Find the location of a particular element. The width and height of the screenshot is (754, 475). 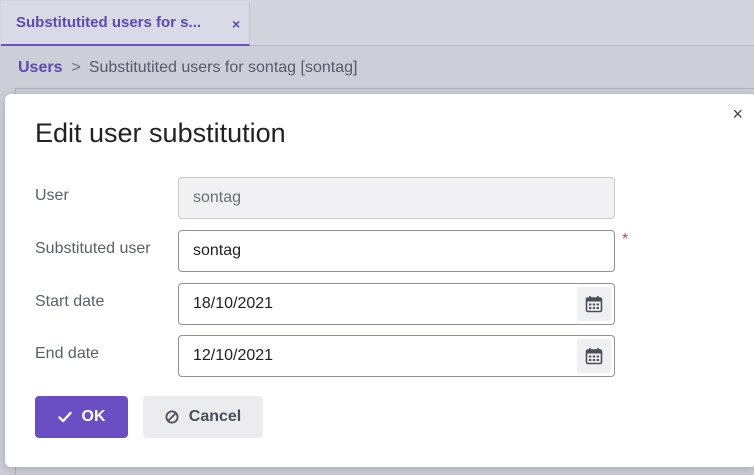

user-row: User sontag is located at coordinates (335, 198).